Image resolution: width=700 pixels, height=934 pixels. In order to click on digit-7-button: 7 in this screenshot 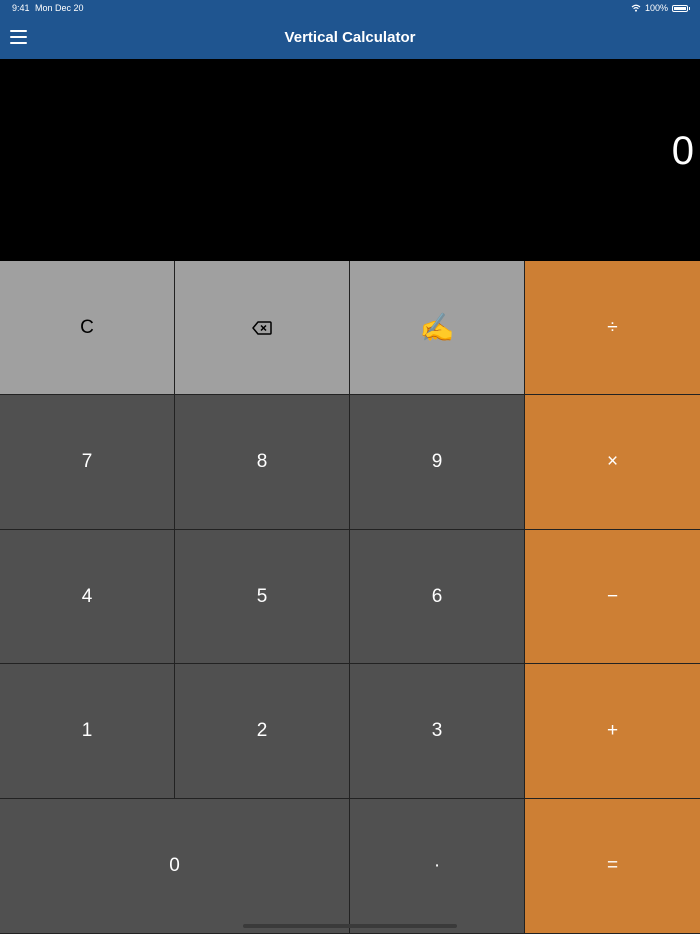, I will do `click(87, 462)`.